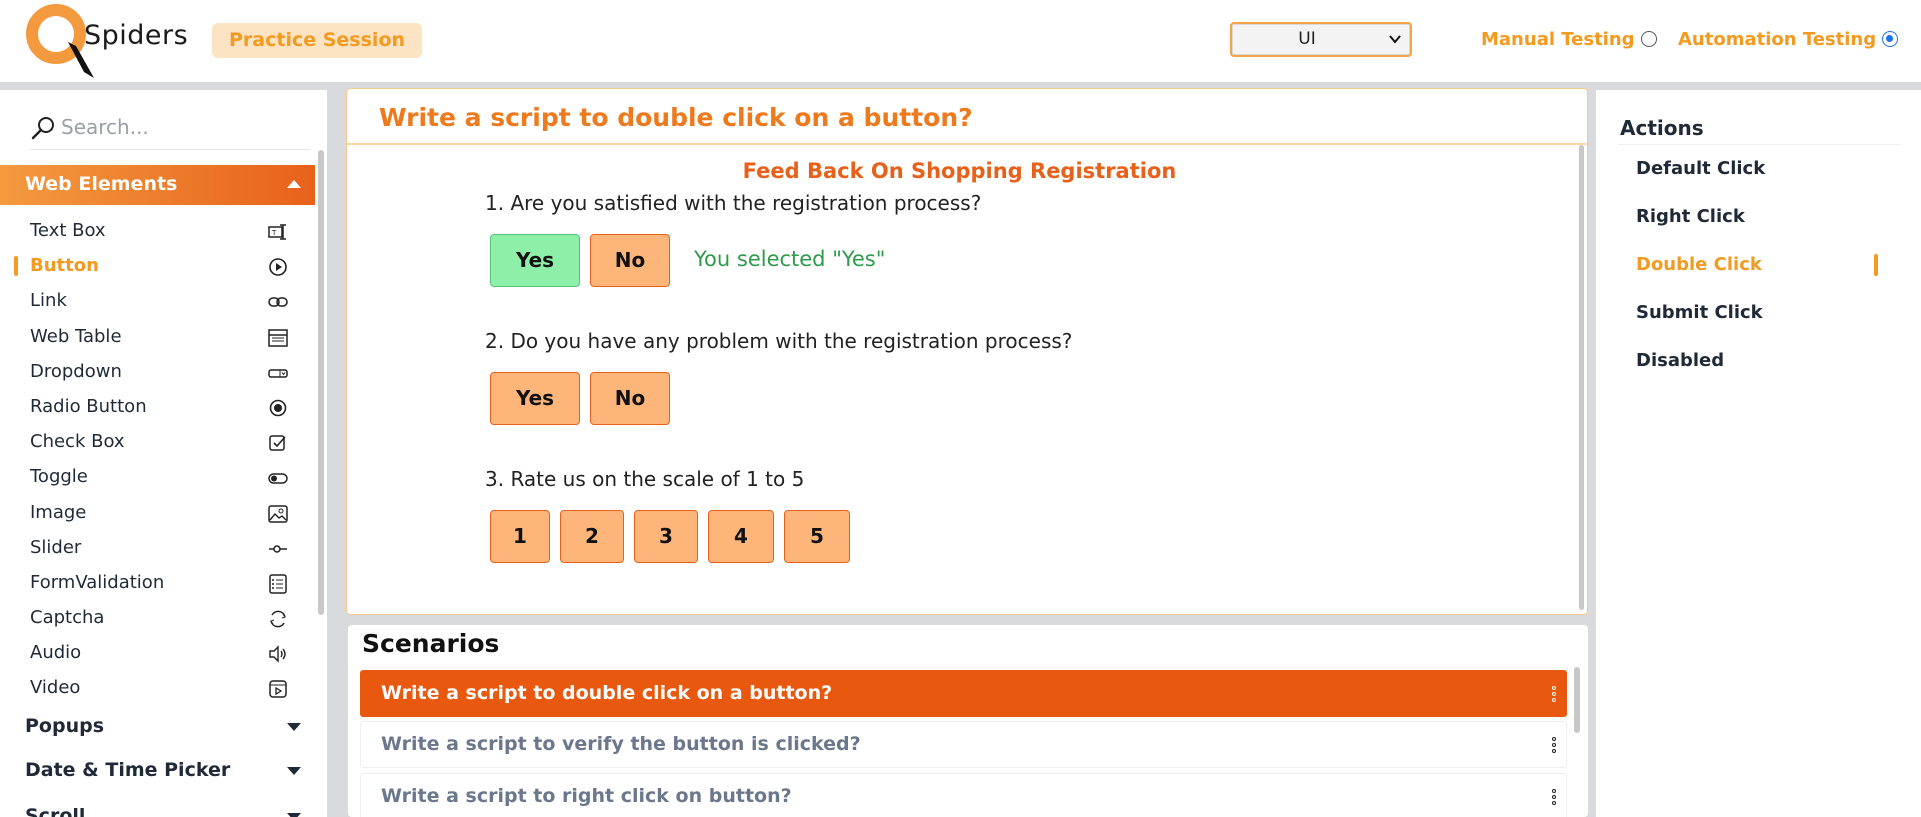  I want to click on sidebar-item-label: Text Box, so click(68, 230).